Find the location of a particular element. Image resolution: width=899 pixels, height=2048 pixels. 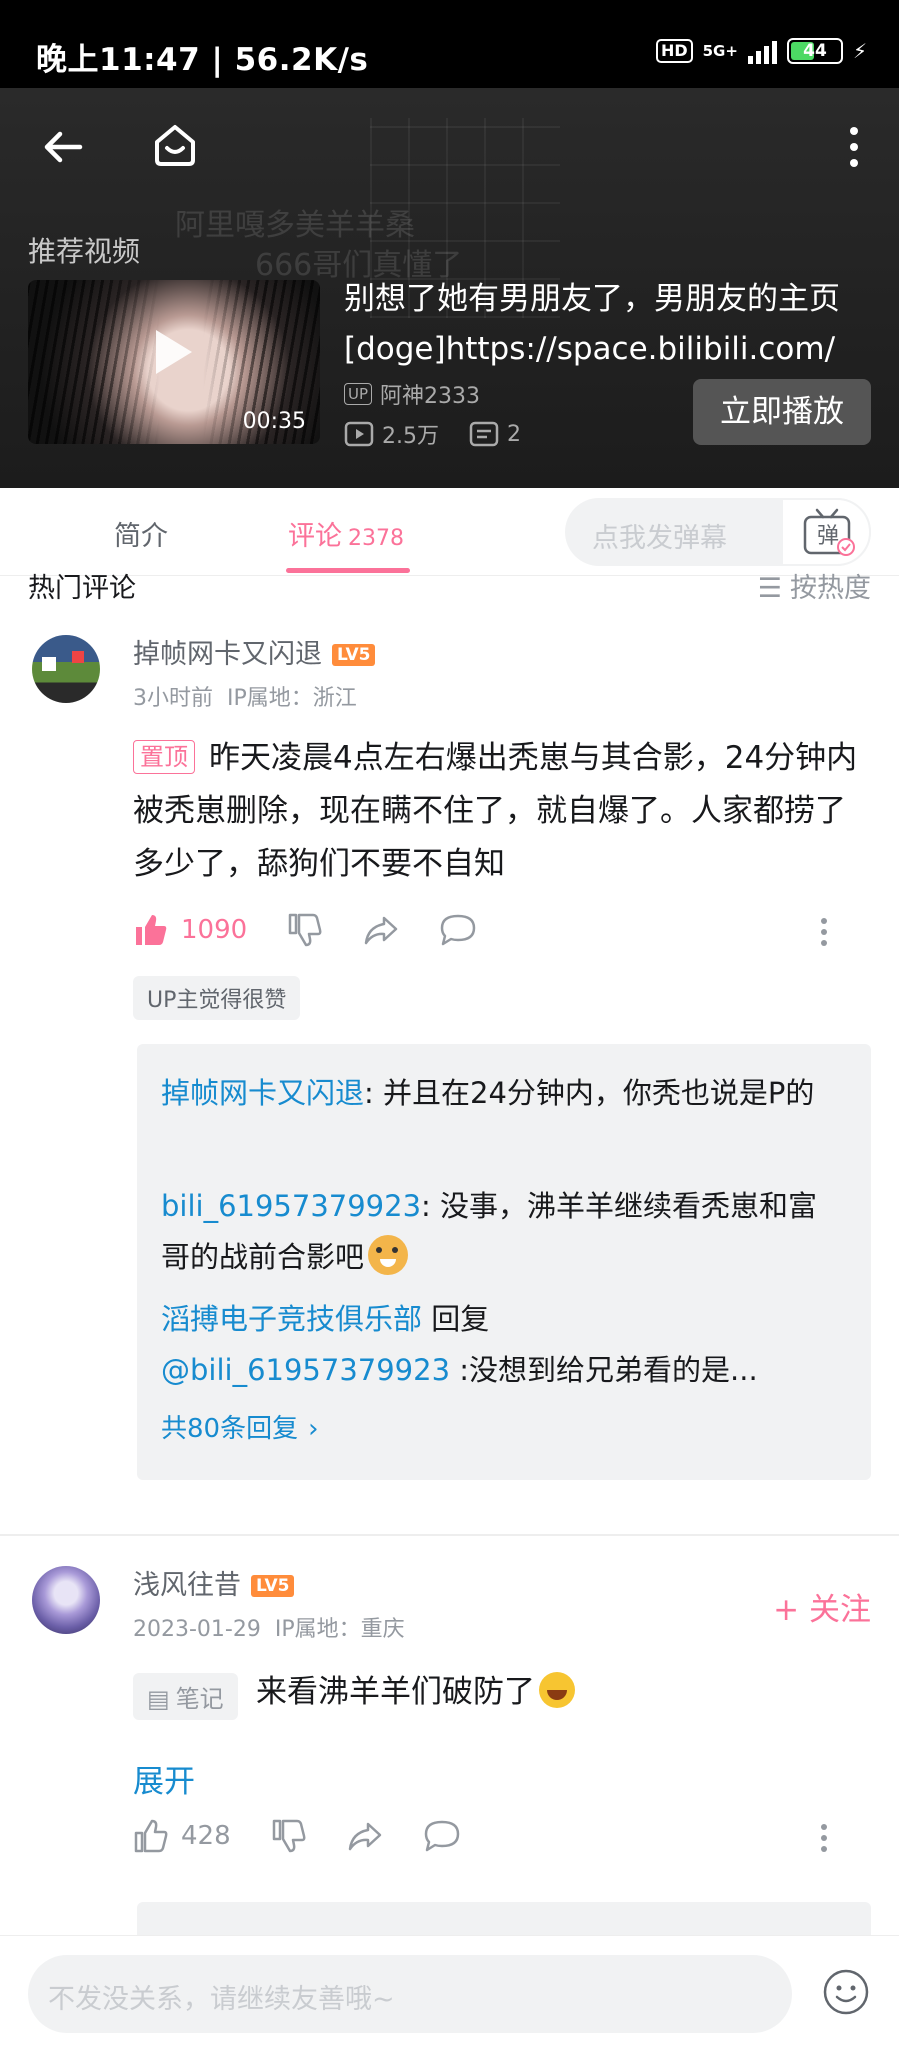

reply-item: 掉帧网卡又闪退: 并且在24分钟内，你秃也说是P的 is located at coordinates (488, 1093).